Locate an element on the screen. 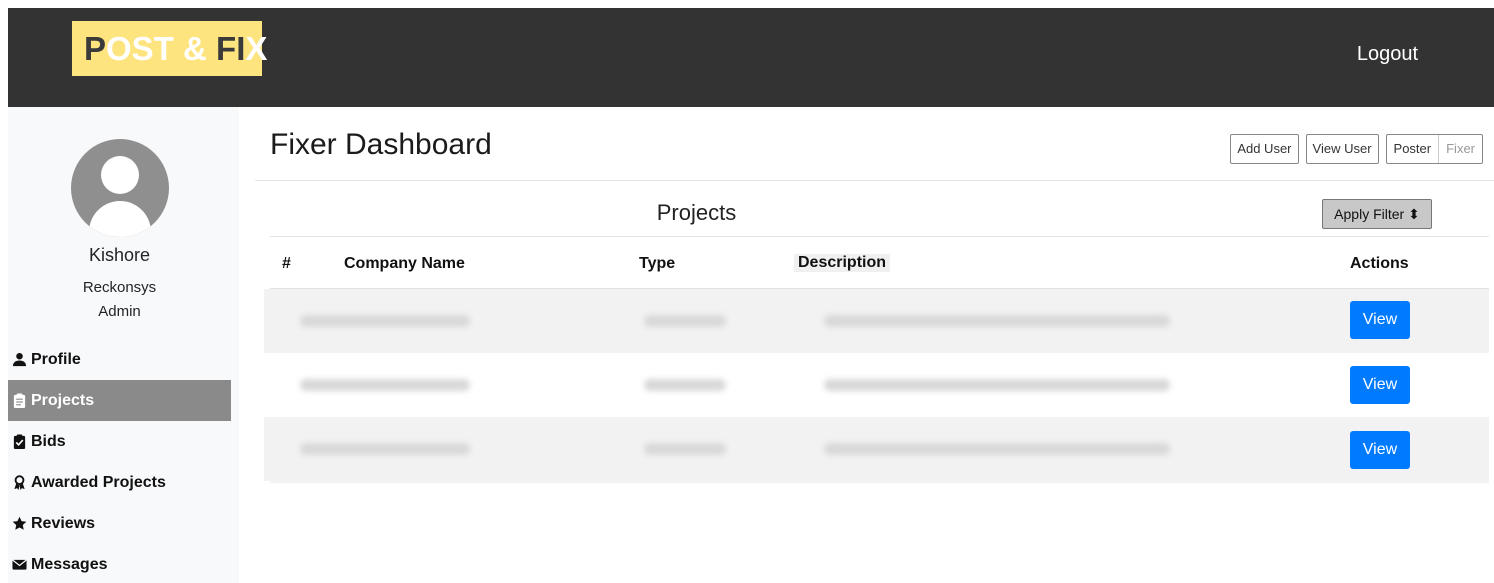 The width and height of the screenshot is (1494, 583). user-role: Admin is located at coordinates (119, 311).